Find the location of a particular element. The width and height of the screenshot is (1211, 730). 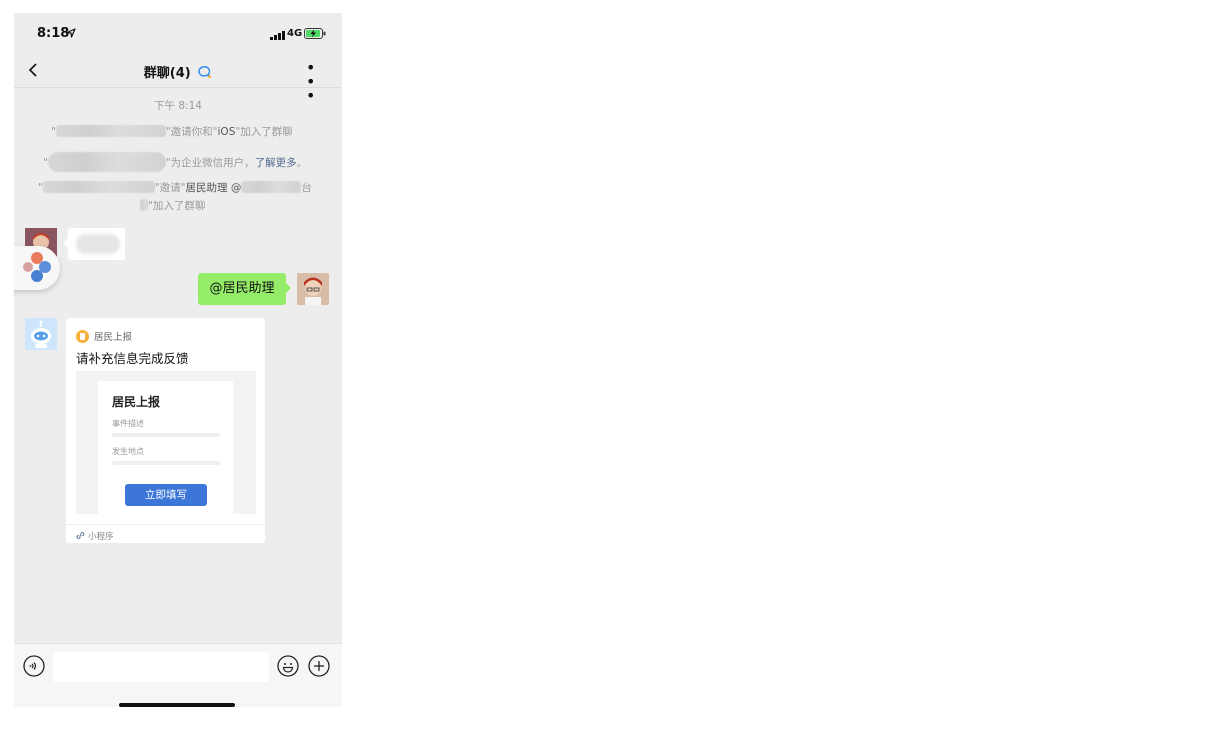

card-title: 请补充信息完成反馈 is located at coordinates (132, 358).